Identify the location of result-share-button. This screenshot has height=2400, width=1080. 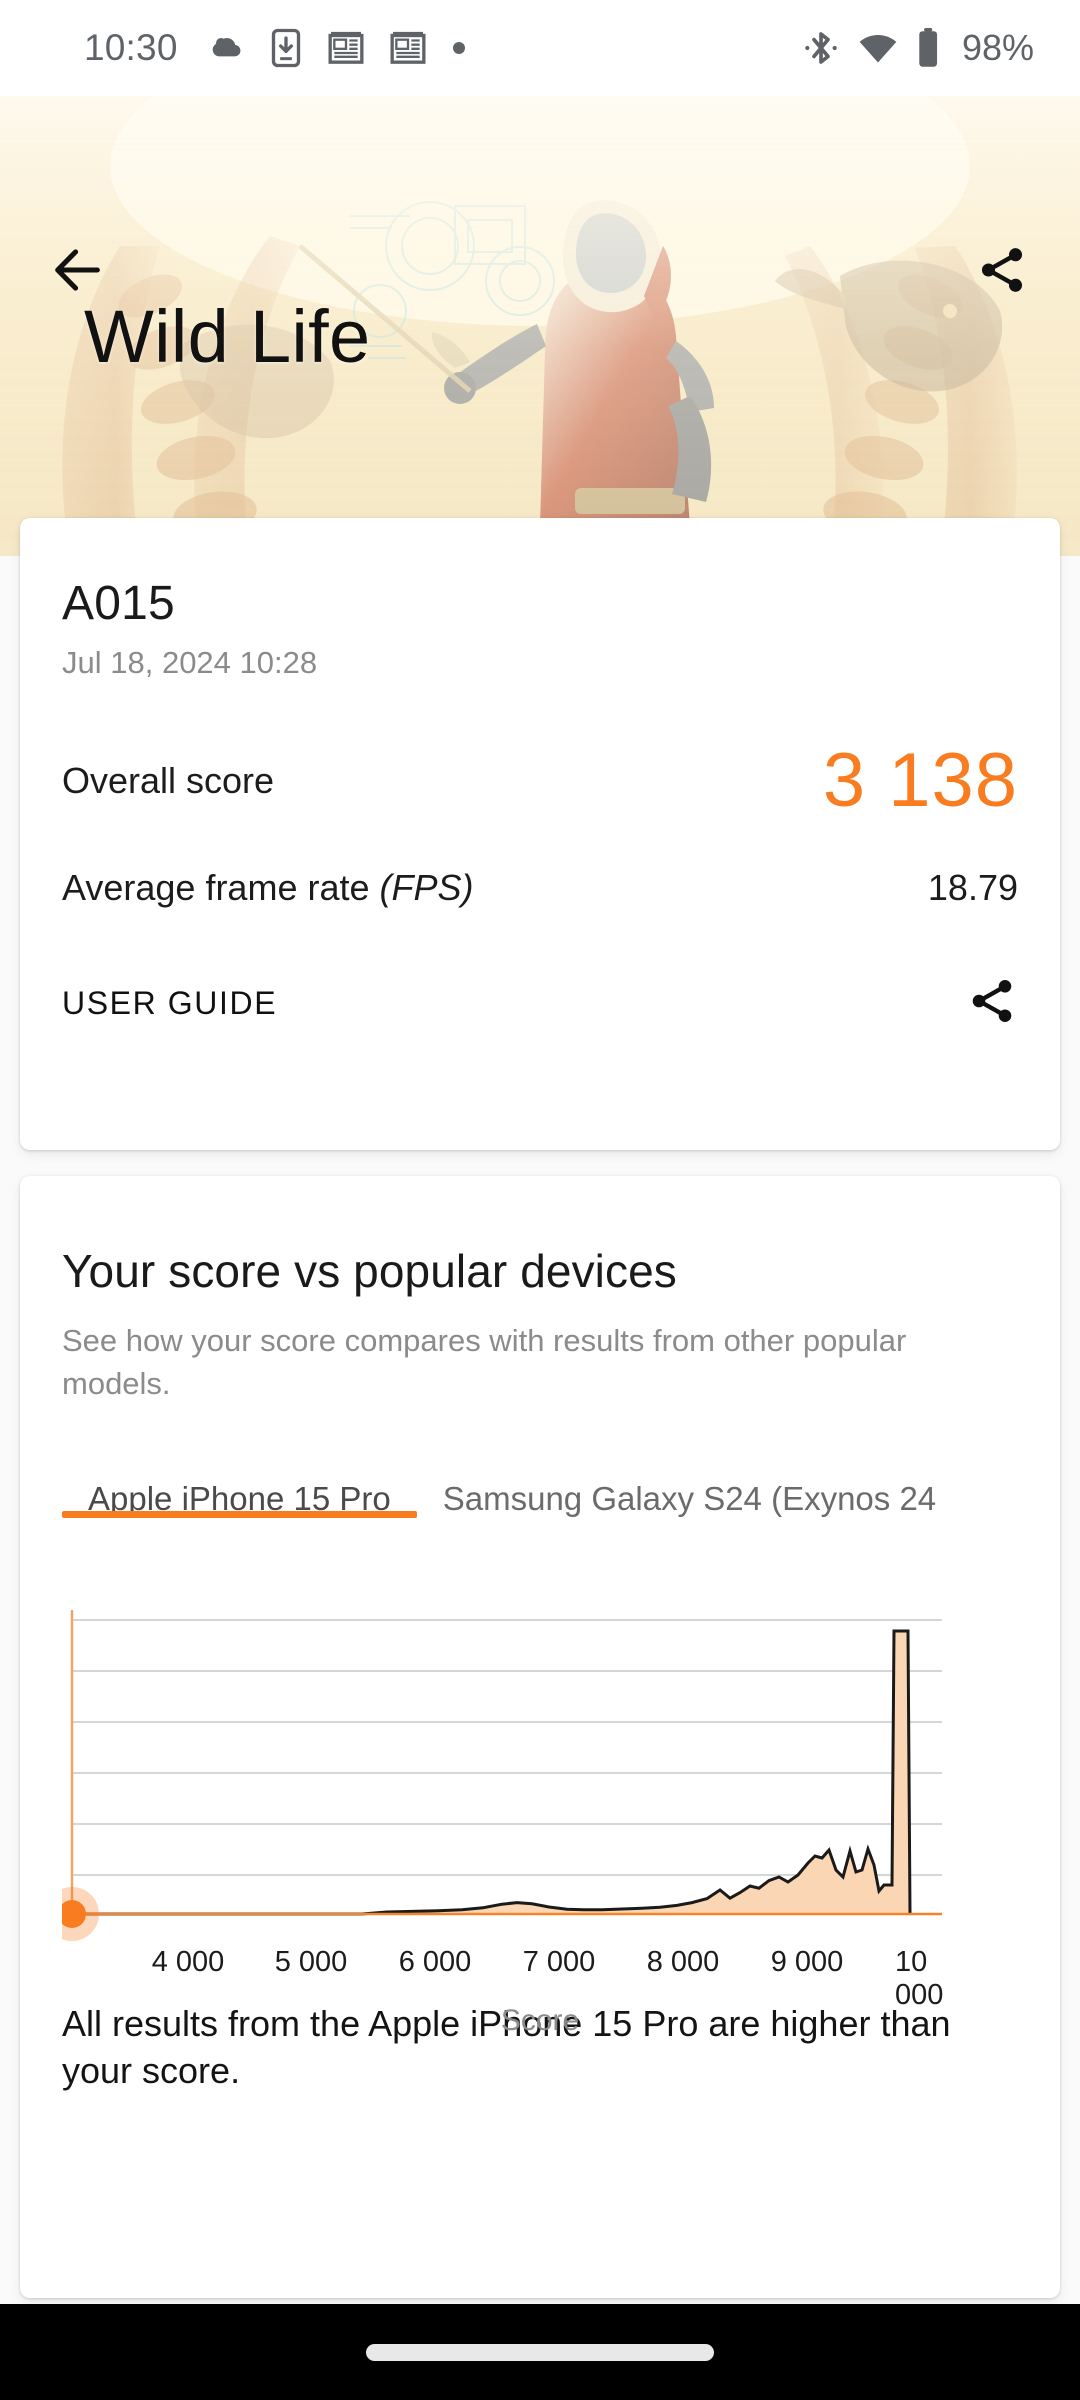
(992, 1003).